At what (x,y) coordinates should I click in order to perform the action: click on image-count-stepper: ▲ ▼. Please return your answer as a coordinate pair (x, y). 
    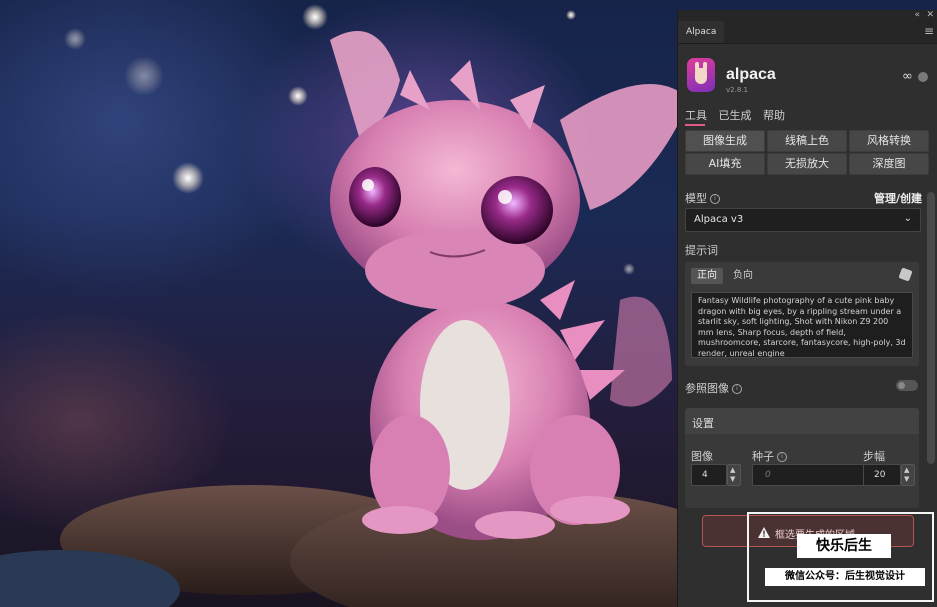
    Looking at the image, I should click on (734, 475).